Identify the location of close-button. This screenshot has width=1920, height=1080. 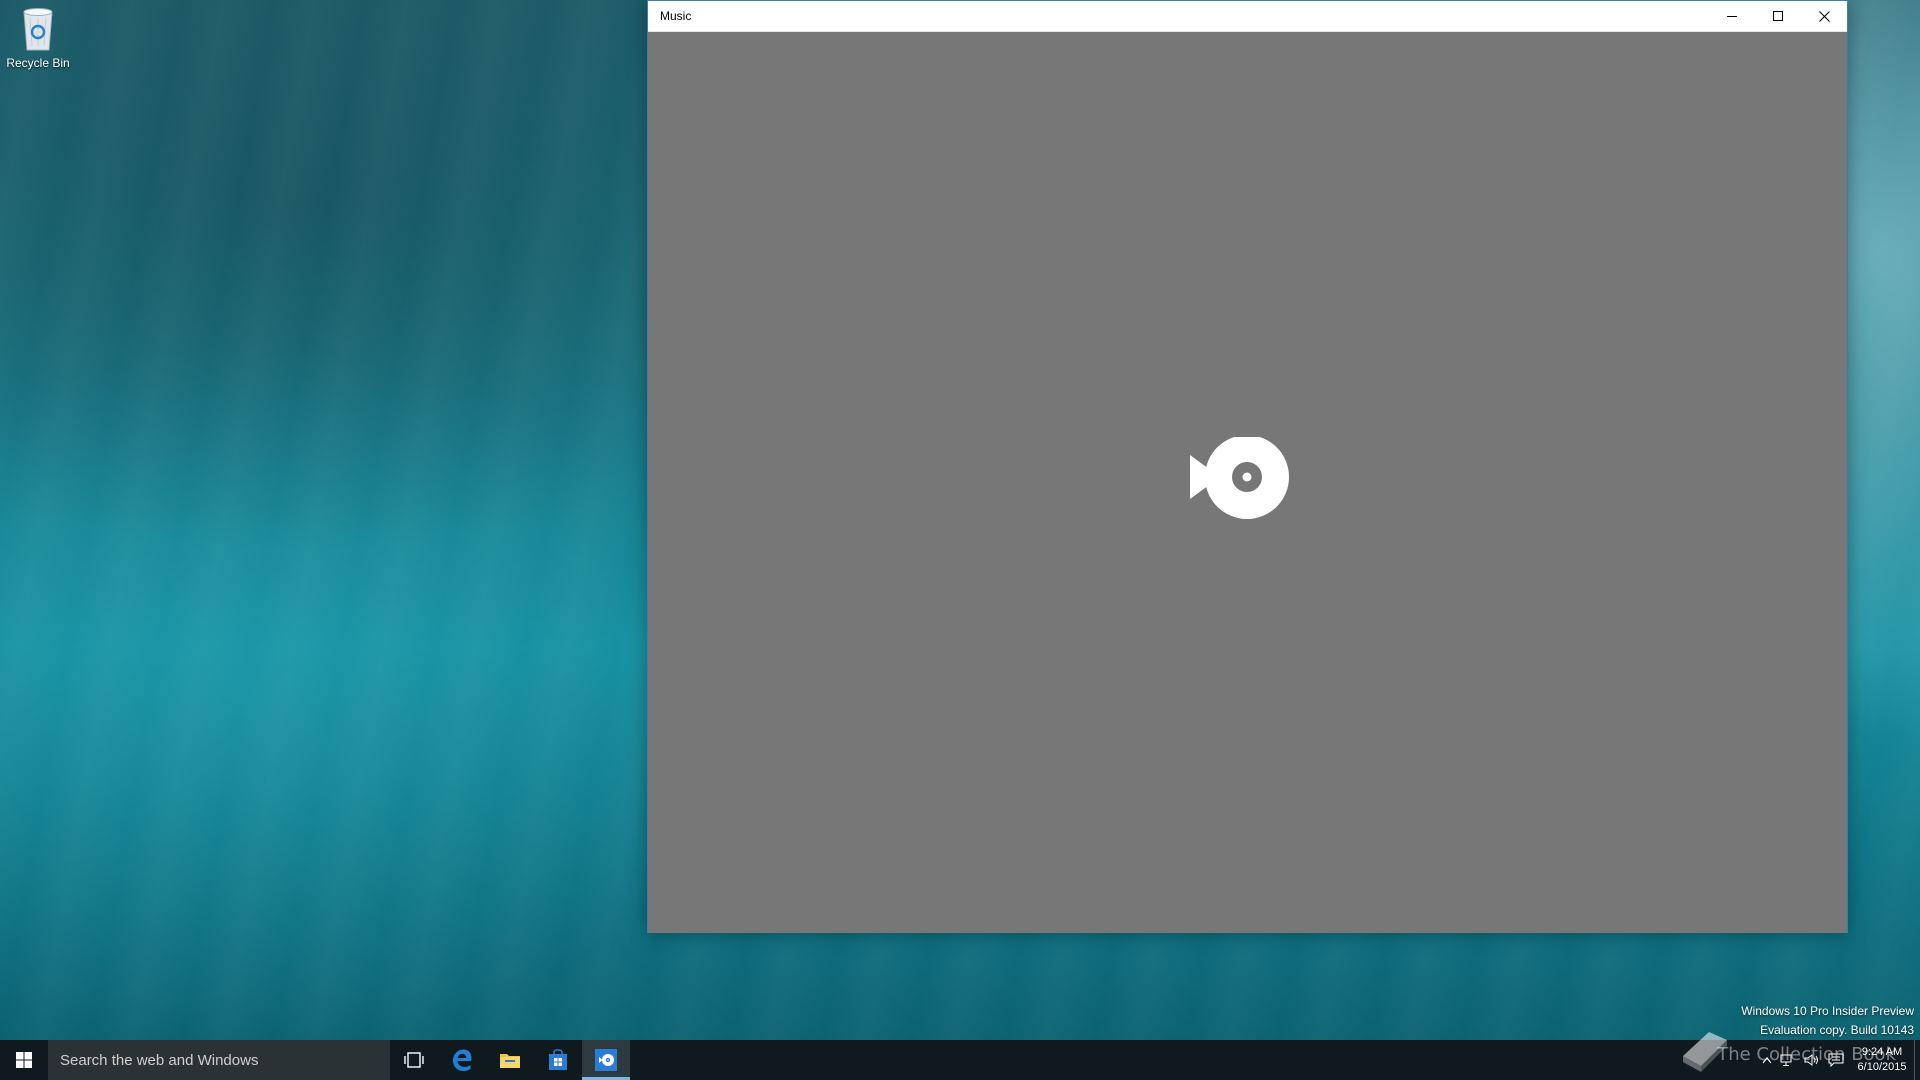
(1824, 16).